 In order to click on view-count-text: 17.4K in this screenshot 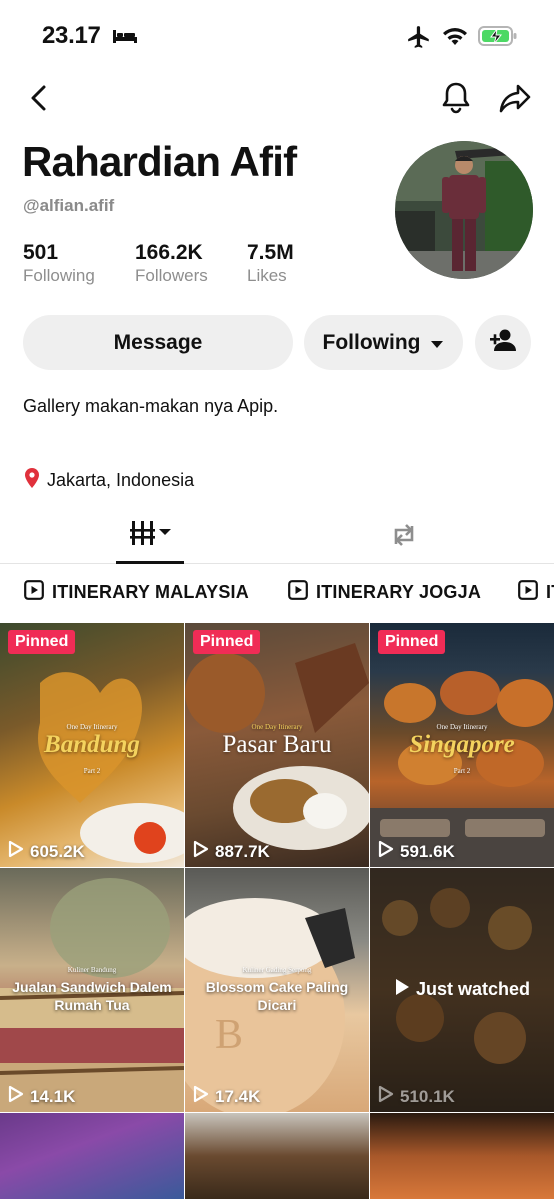, I will do `click(238, 1096)`.